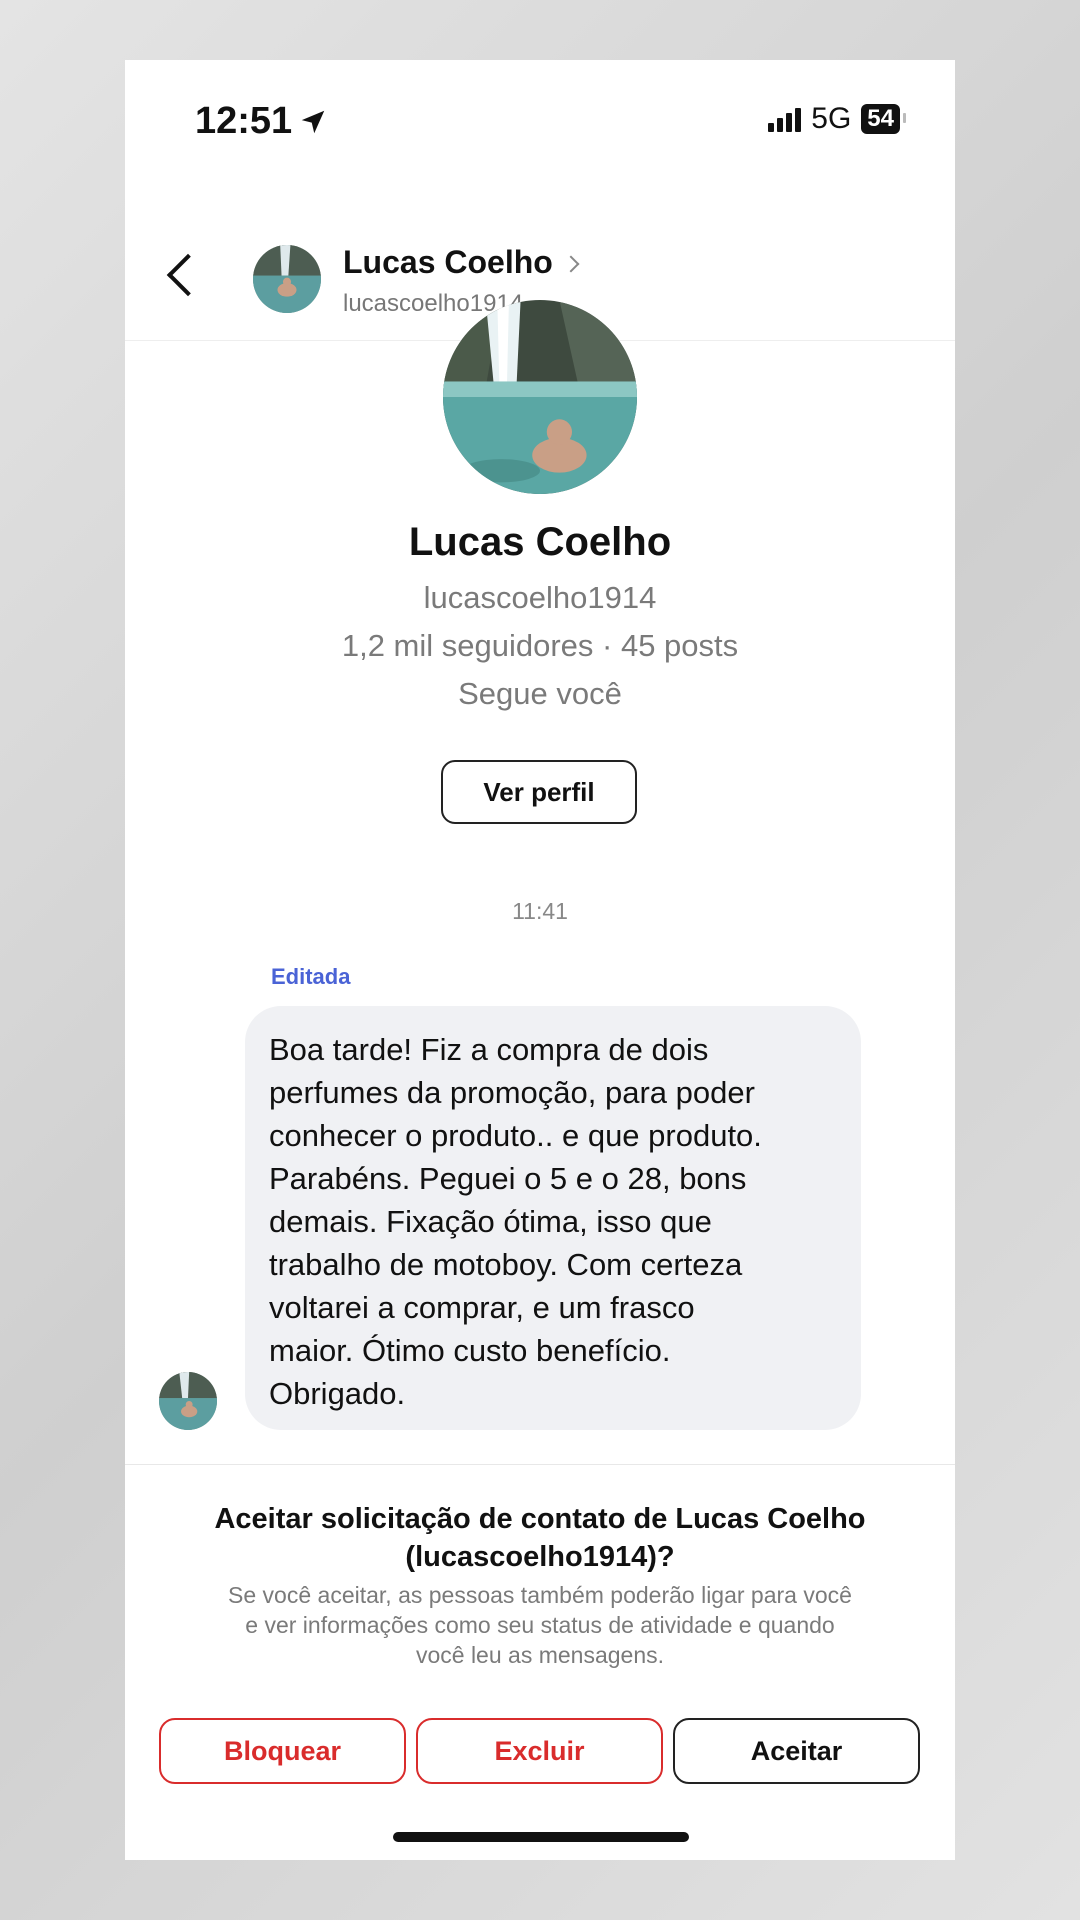 This screenshot has width=1080, height=1920. I want to click on header-contact-name: Lucas Coelho, so click(461, 262).